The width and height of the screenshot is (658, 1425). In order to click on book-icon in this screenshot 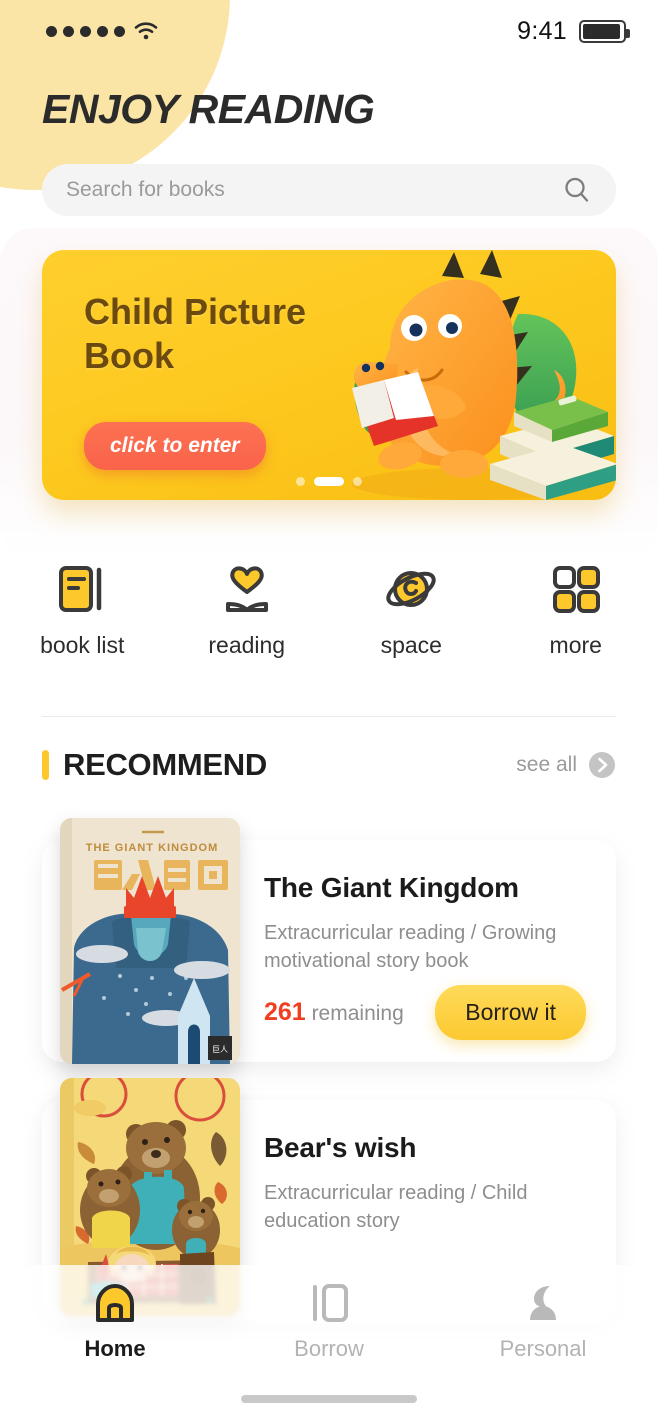, I will do `click(82, 589)`.